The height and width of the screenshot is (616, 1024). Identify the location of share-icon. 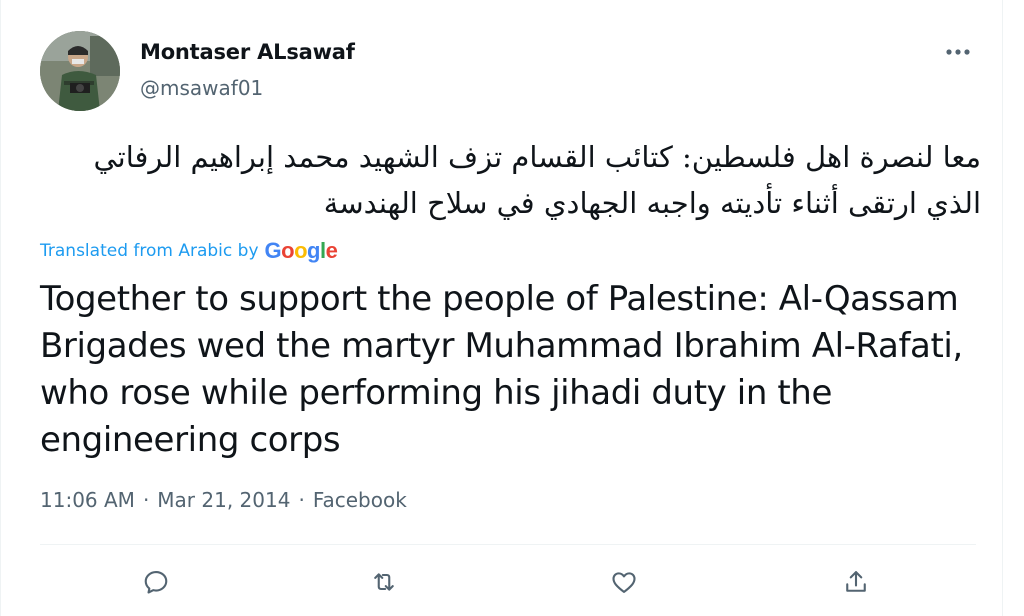
(856, 581).